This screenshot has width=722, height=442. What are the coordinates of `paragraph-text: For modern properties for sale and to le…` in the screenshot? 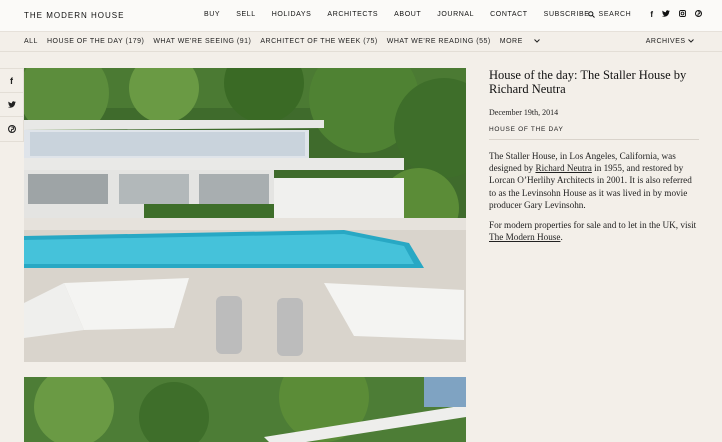 It's located at (593, 225).